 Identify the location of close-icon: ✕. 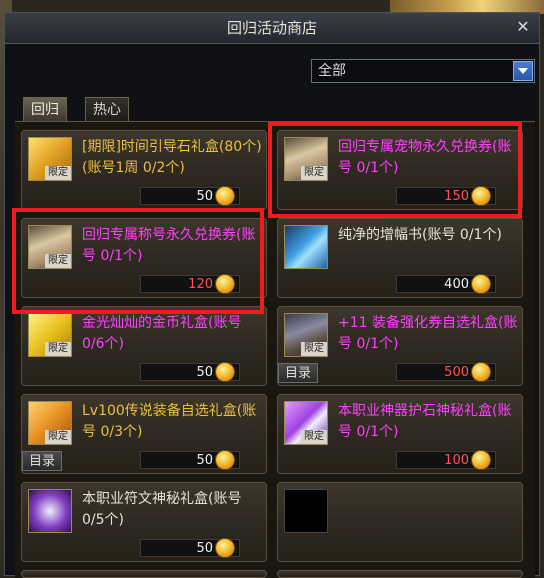
(523, 27).